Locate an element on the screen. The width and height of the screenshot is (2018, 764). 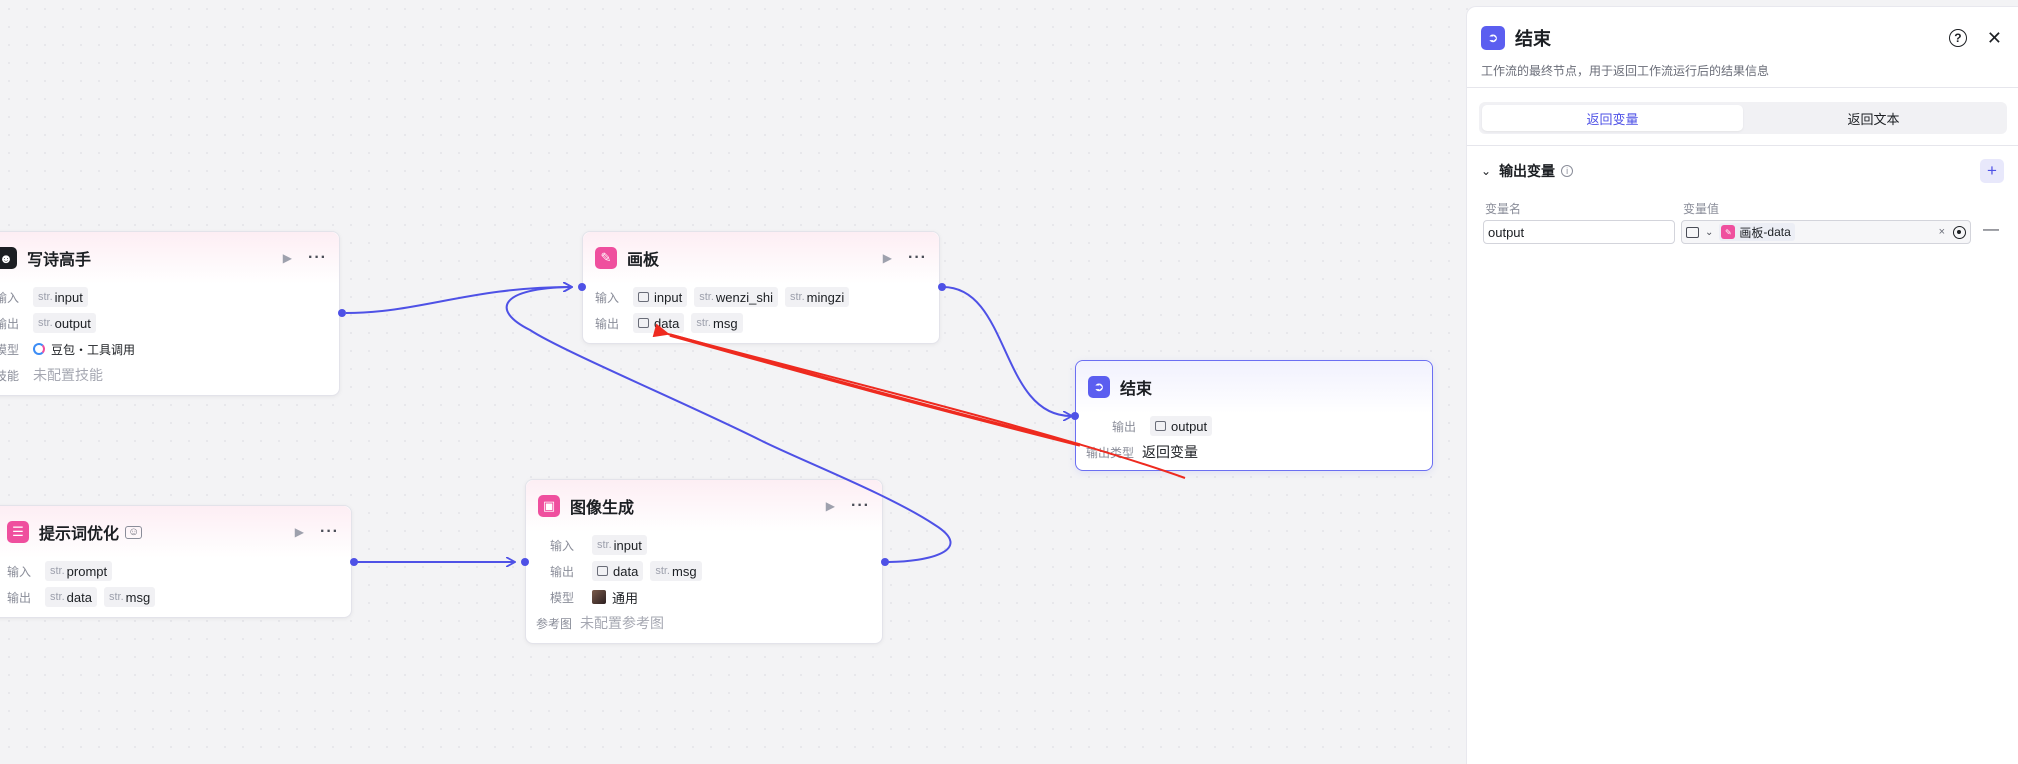
help-icon: ? is located at coordinates (1957, 38).